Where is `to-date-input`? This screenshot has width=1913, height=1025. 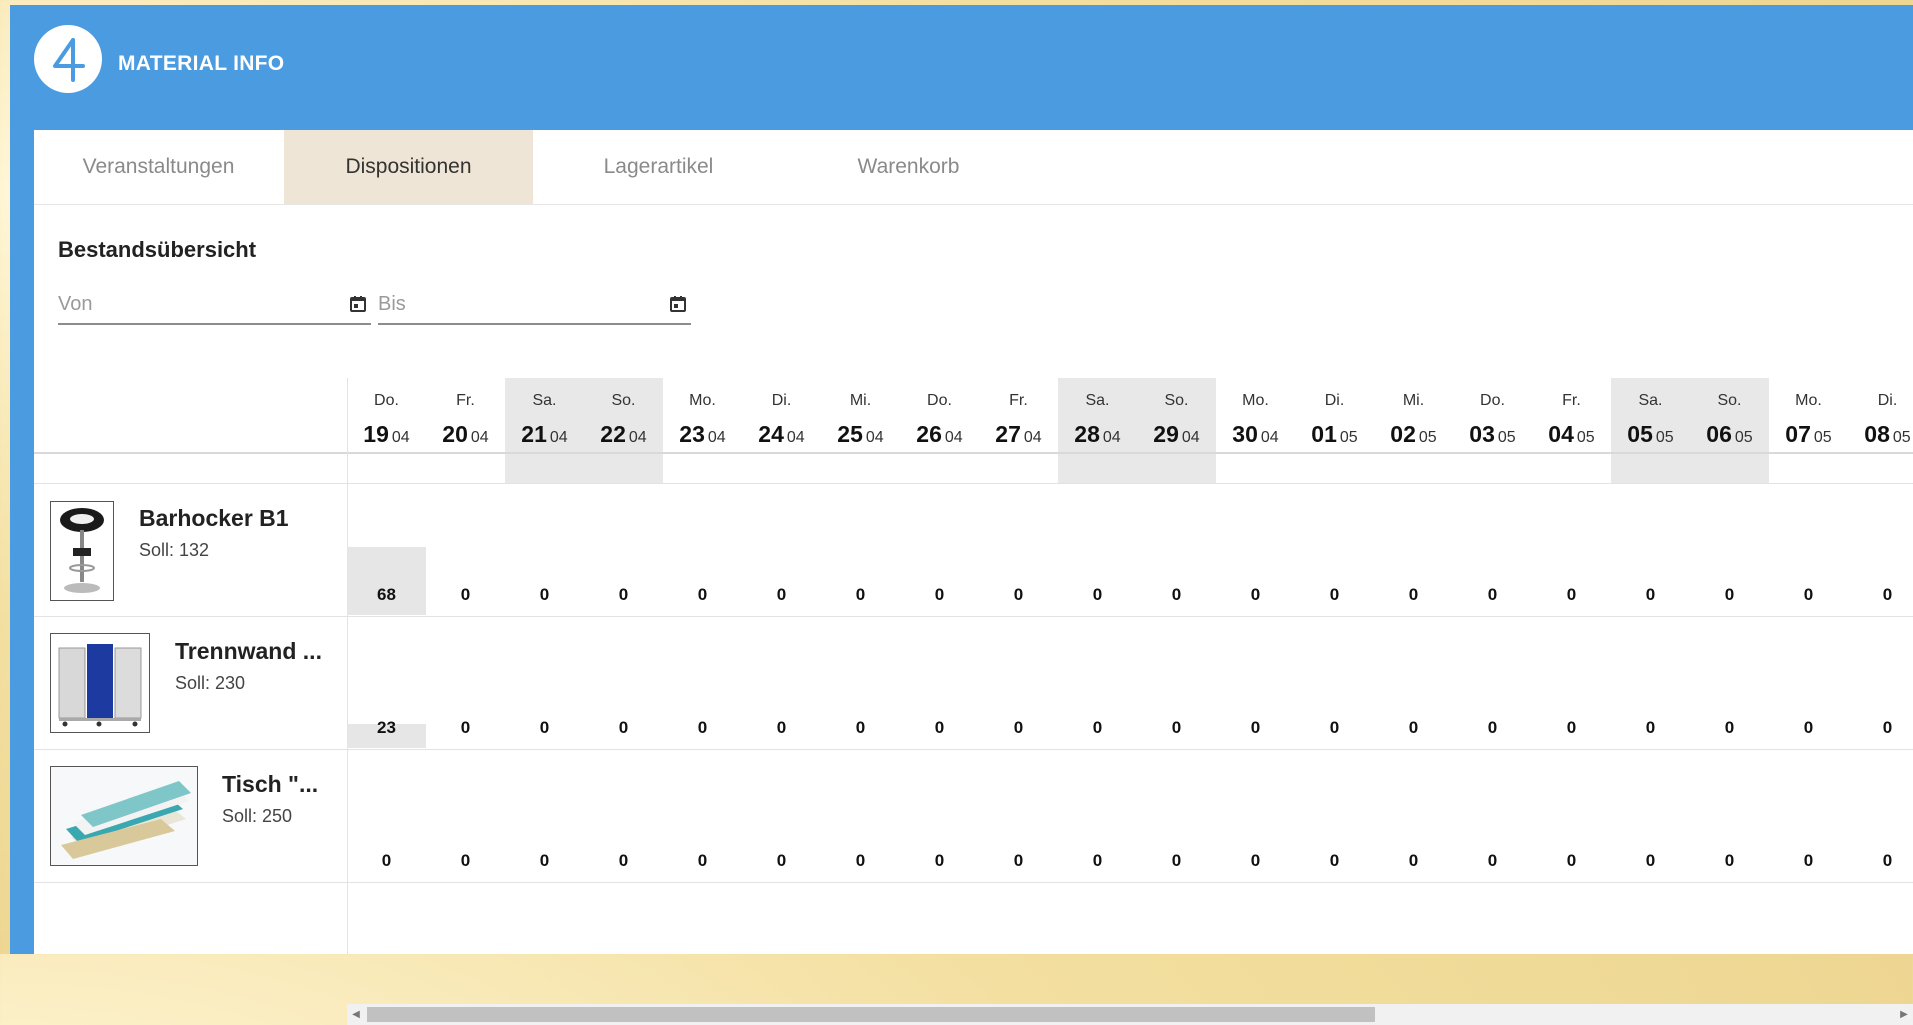 to-date-input is located at coordinates (534, 304).